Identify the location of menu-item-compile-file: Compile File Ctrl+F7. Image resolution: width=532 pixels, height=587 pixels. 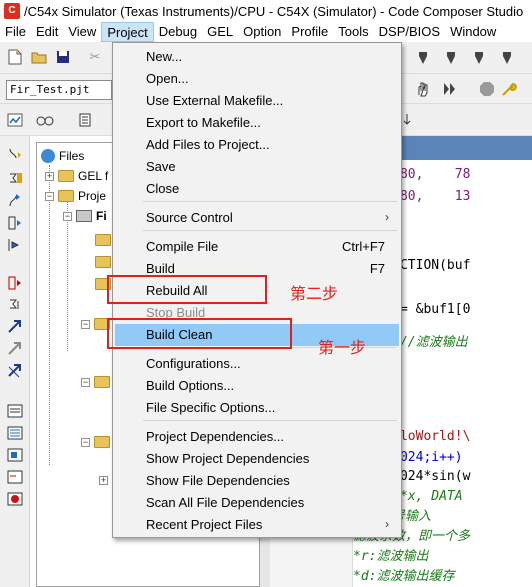
(257, 247).